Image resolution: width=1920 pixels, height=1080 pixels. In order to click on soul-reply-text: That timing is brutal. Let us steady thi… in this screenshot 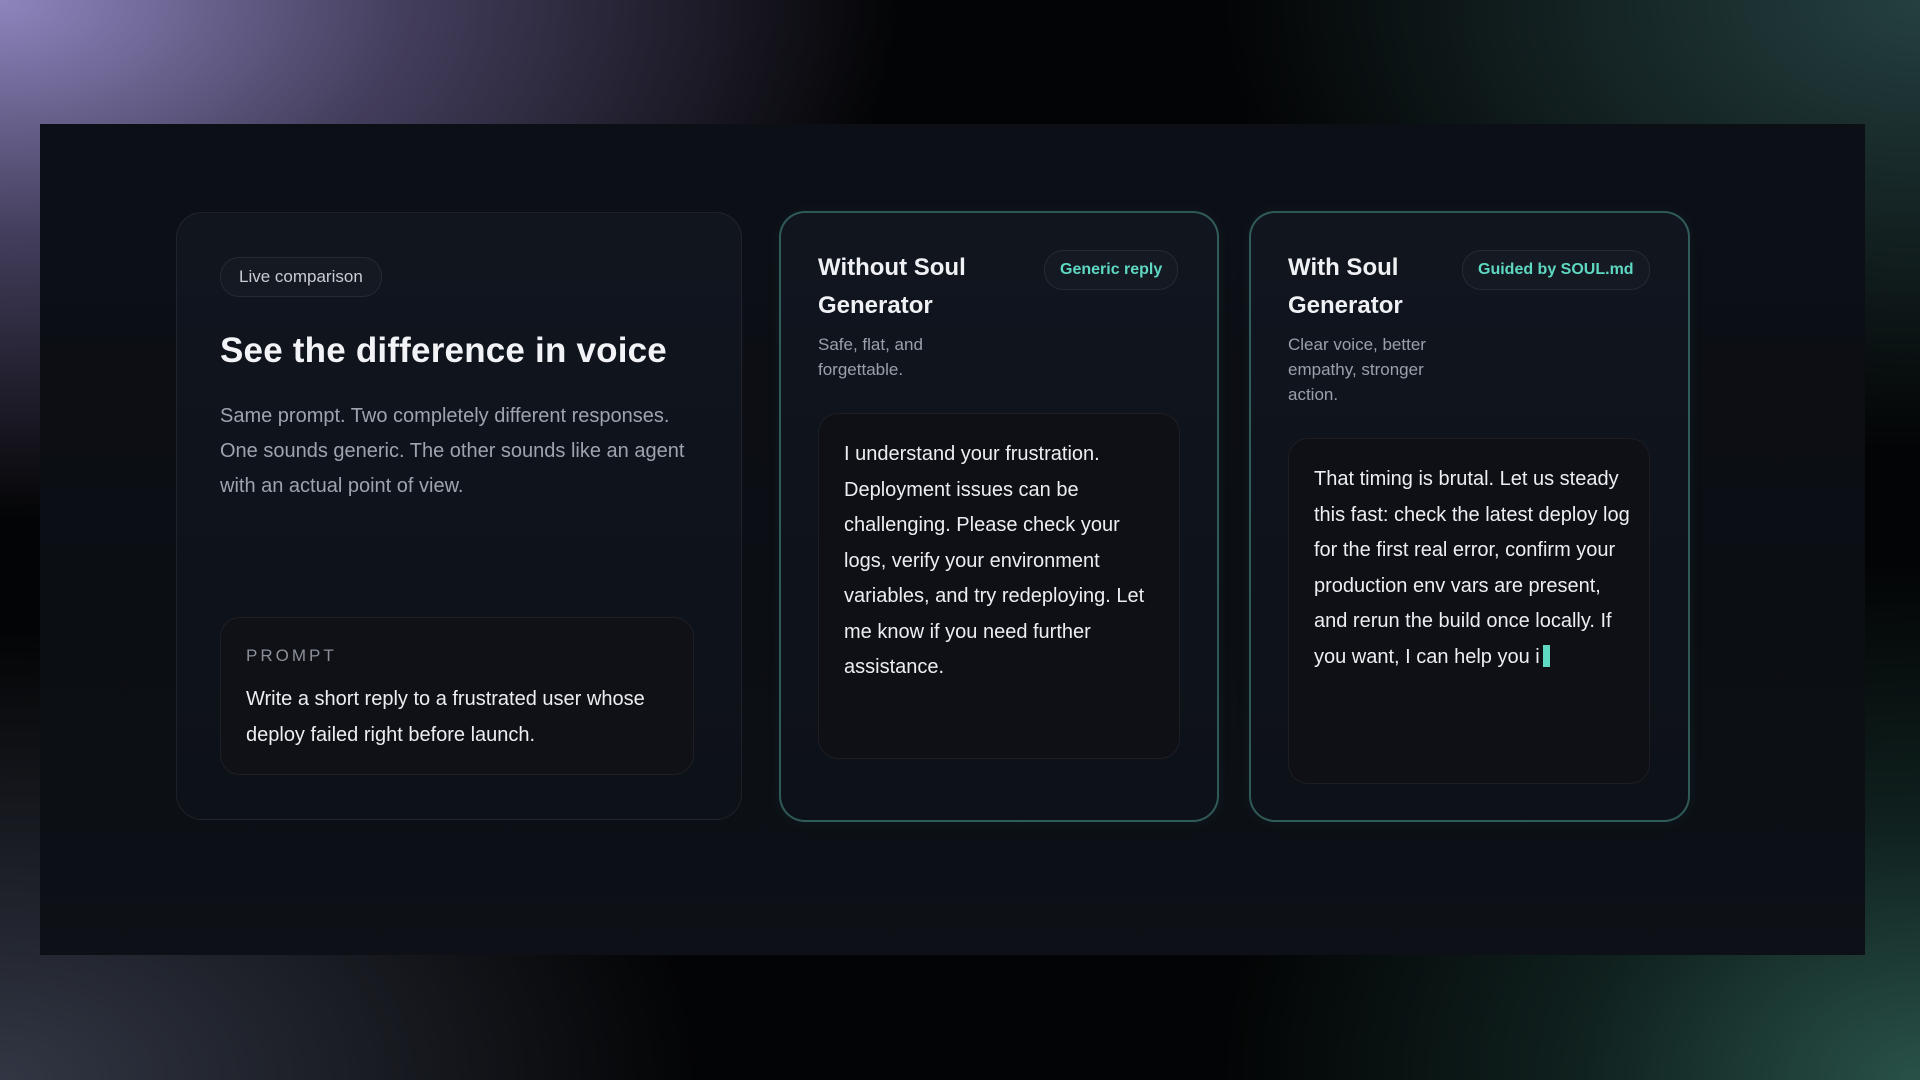, I will do `click(1472, 568)`.